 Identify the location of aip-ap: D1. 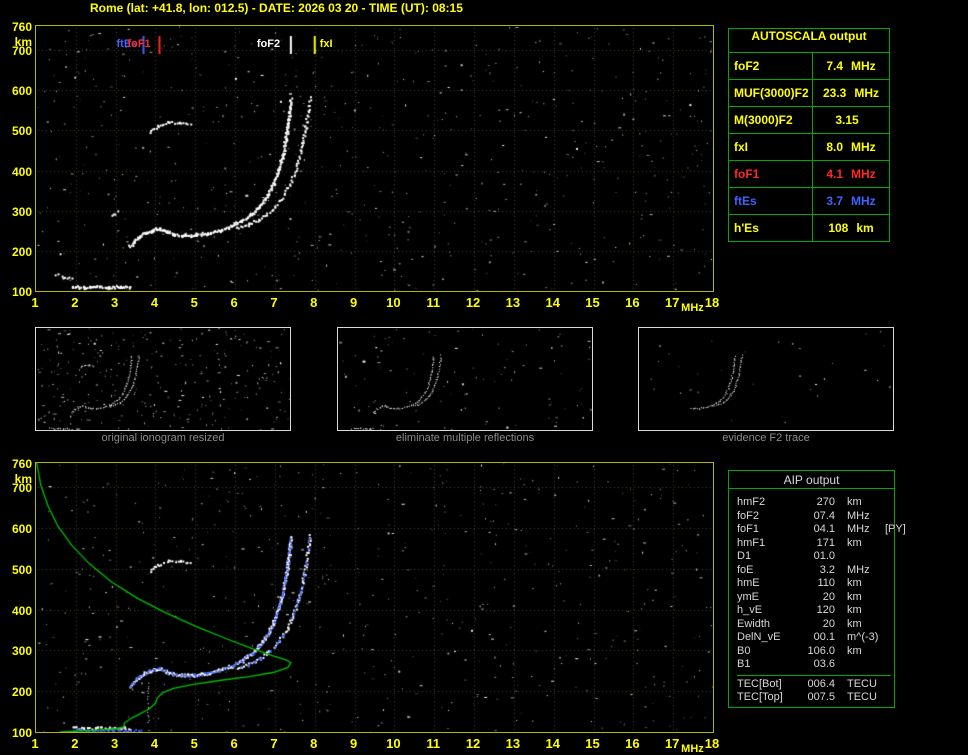
(744, 556).